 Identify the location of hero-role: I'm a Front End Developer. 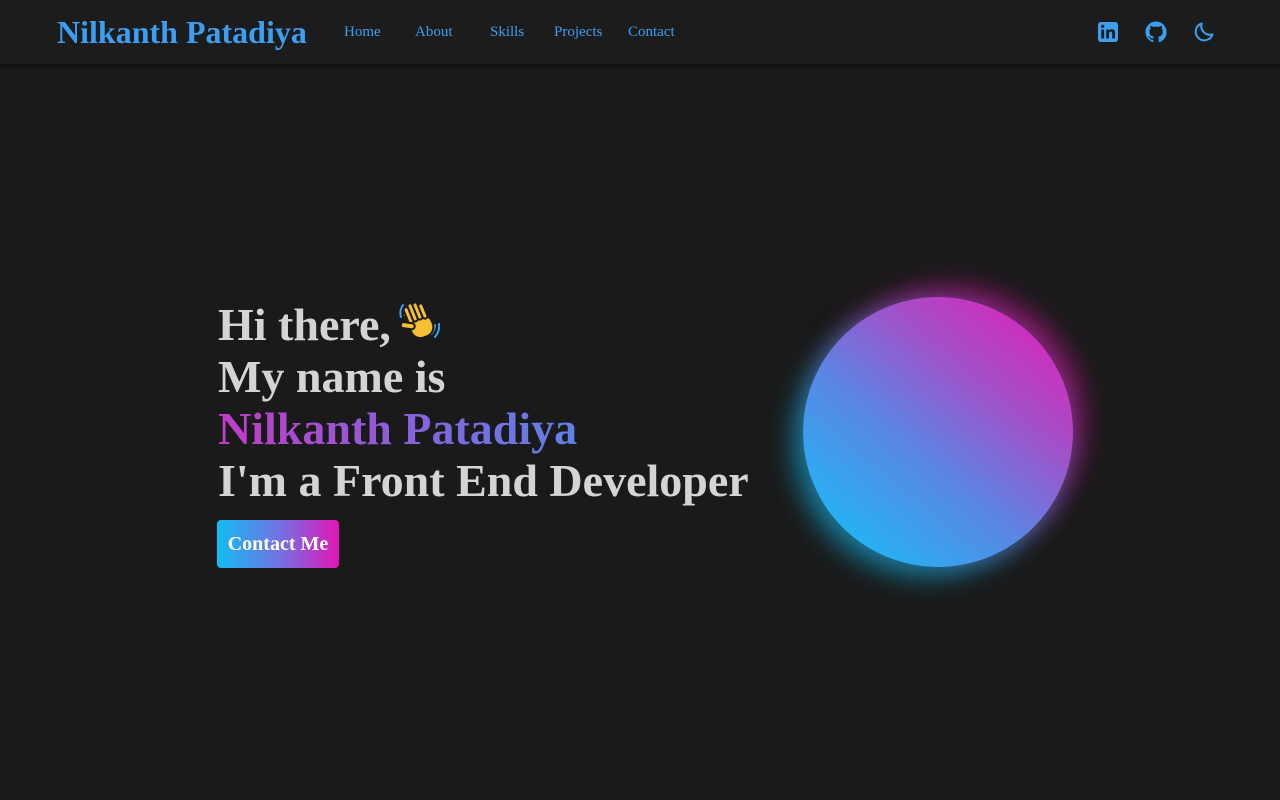
(483, 480).